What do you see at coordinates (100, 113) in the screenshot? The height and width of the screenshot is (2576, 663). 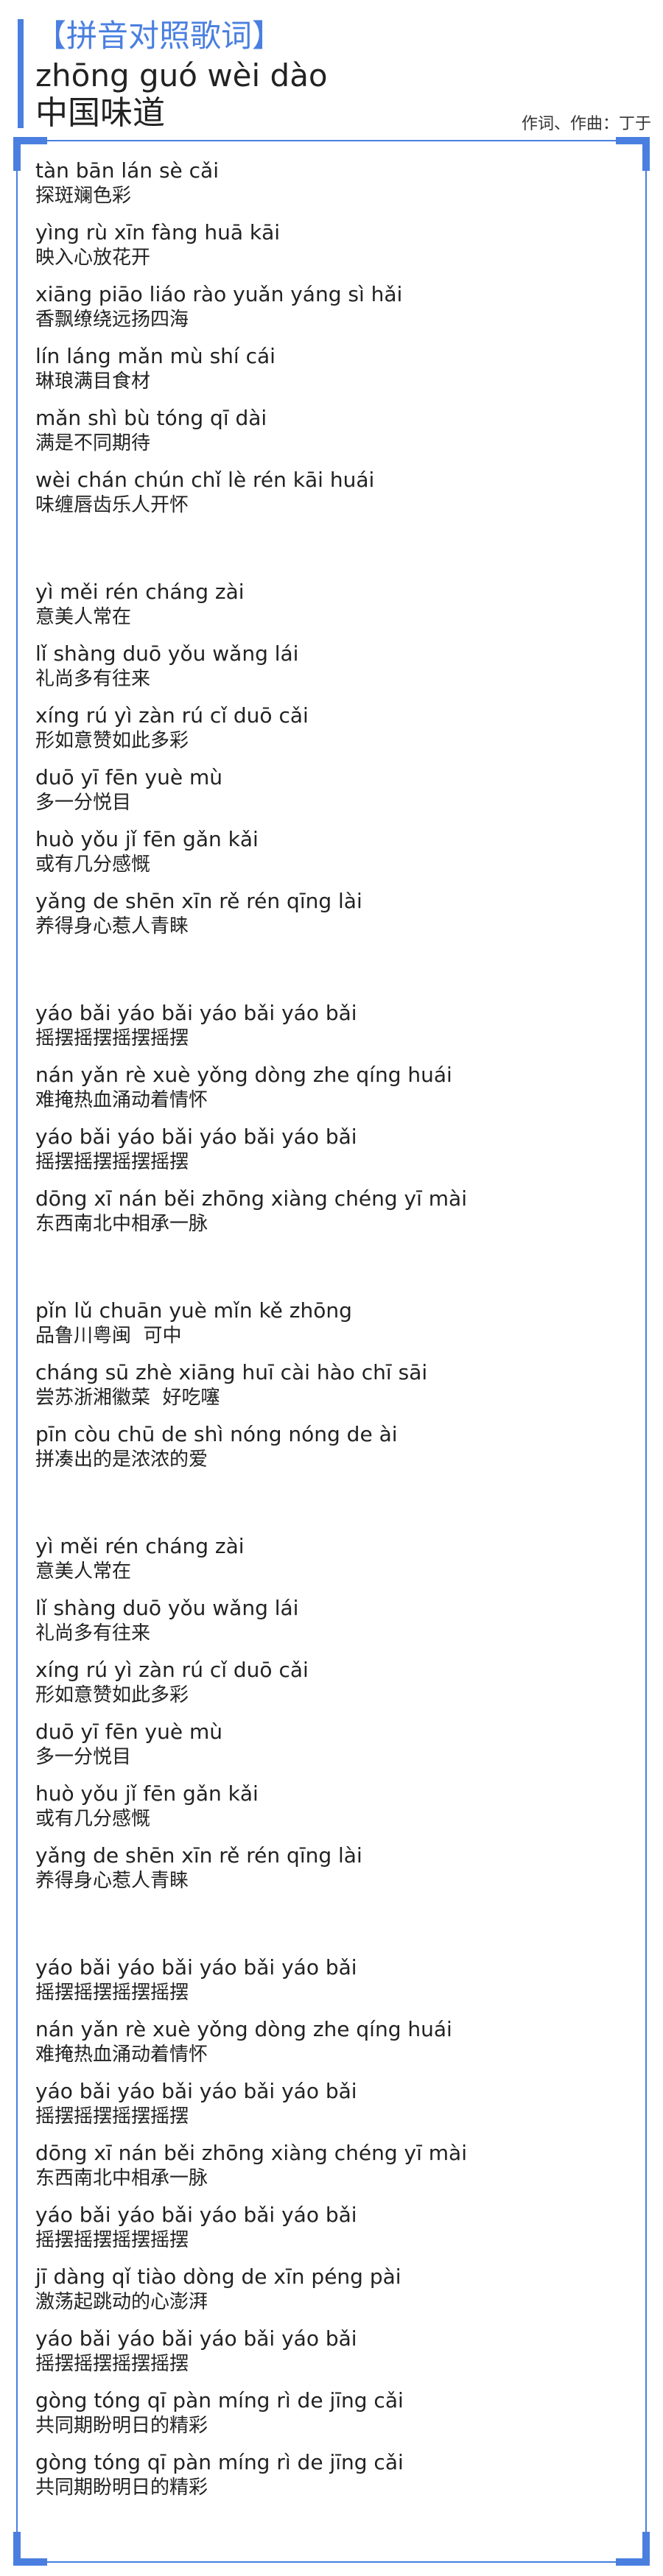 I see `song-title: 中国味道` at bounding box center [100, 113].